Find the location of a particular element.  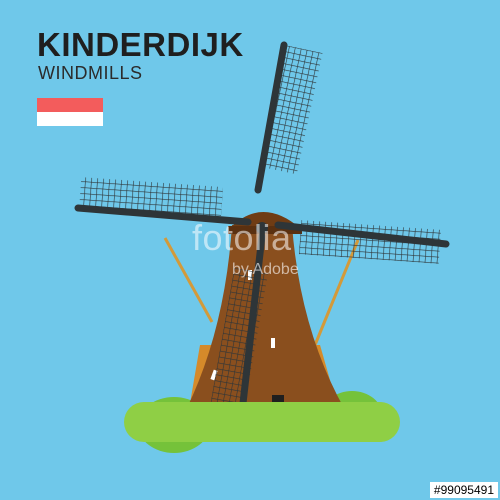

netherlands-flag is located at coordinates (70, 119).